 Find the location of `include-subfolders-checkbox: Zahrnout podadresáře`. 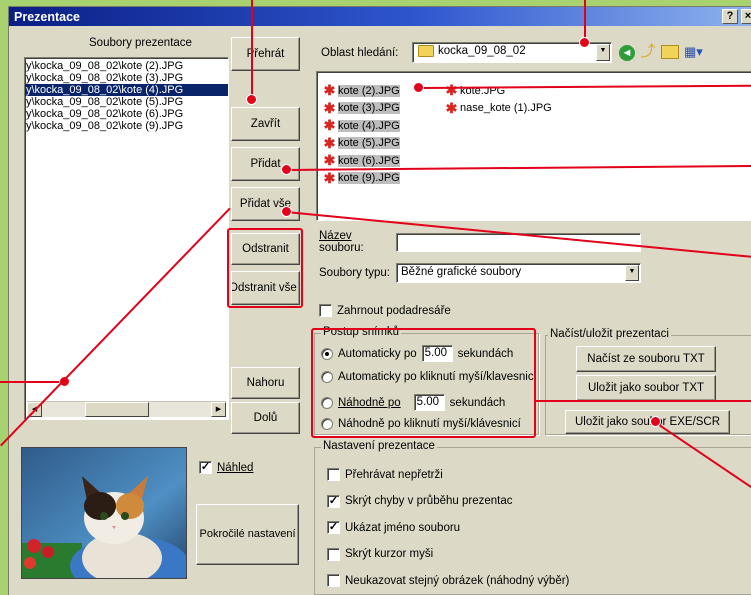

include-subfolders-checkbox: Zahrnout podadresáře is located at coordinates (385, 310).